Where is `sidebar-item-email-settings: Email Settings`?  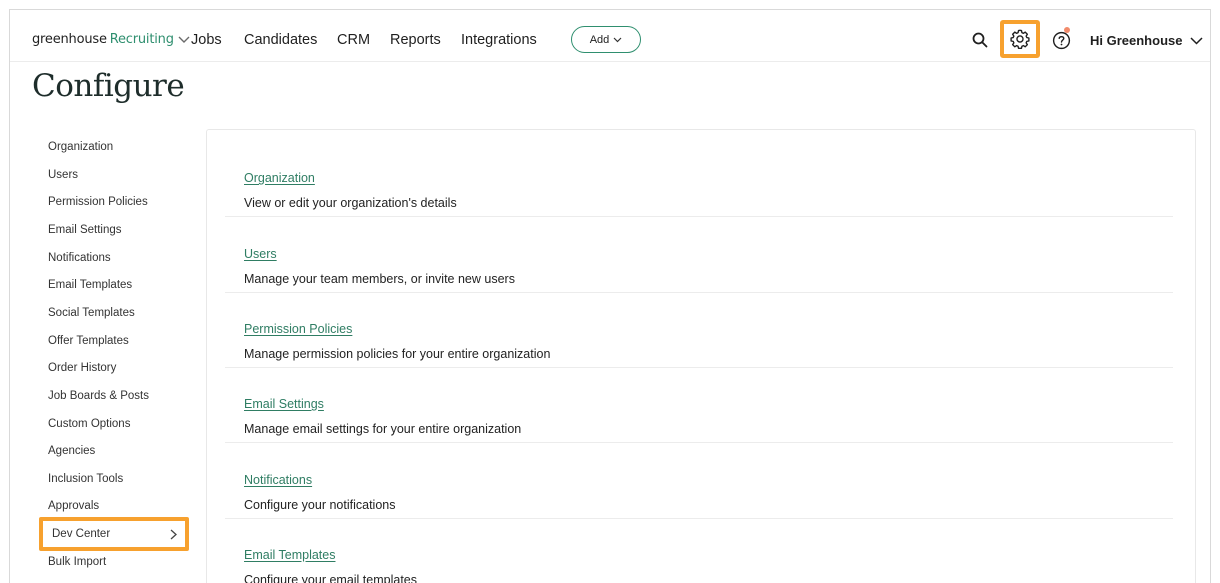
sidebar-item-email-settings: Email Settings is located at coordinates (85, 230).